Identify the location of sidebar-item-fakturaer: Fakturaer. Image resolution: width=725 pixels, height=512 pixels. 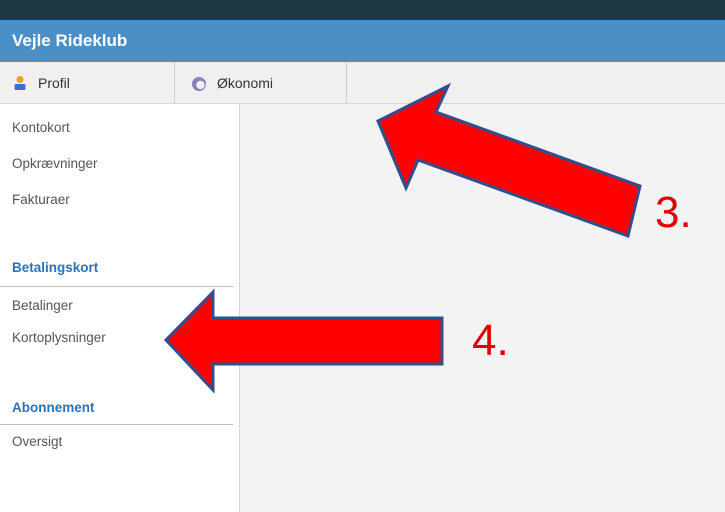
(41, 199).